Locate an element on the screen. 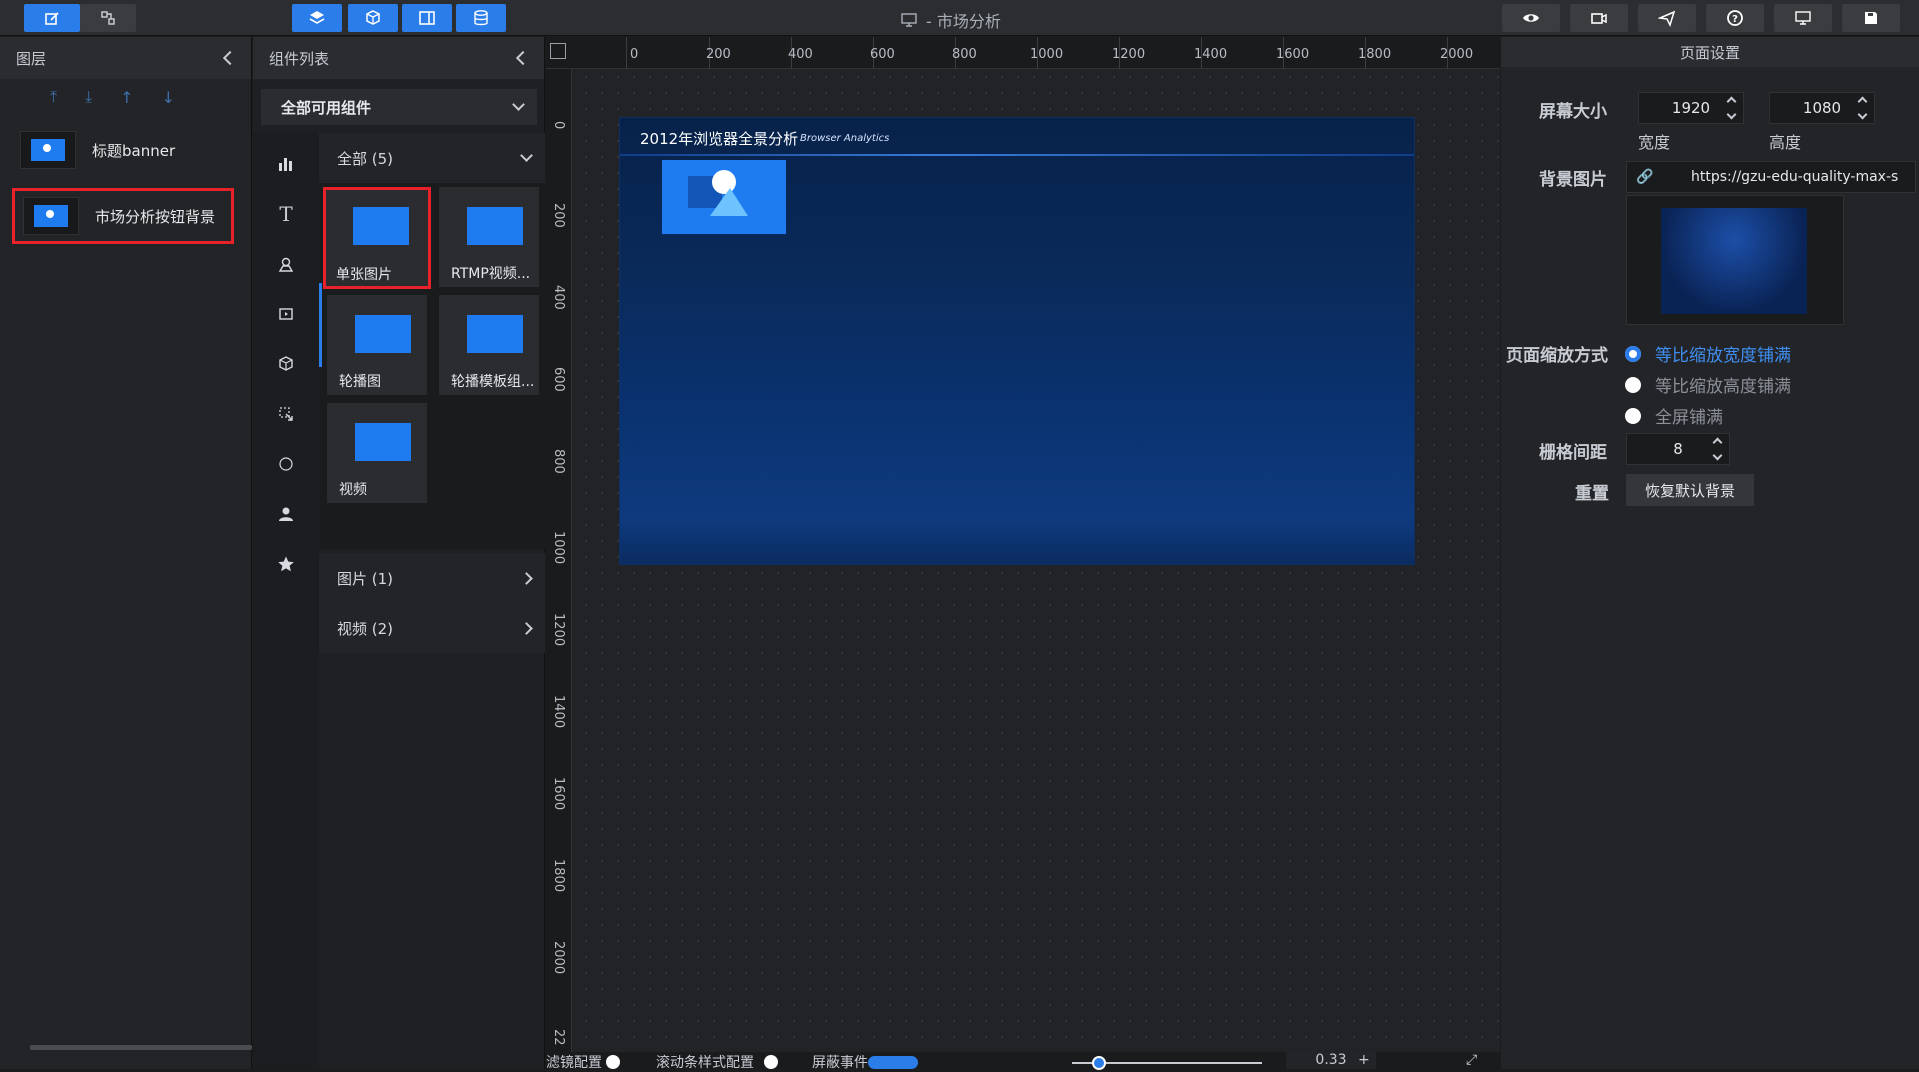 The image size is (1919, 1072). move-bottom-icon: ⤓ is located at coordinates (88, 97).